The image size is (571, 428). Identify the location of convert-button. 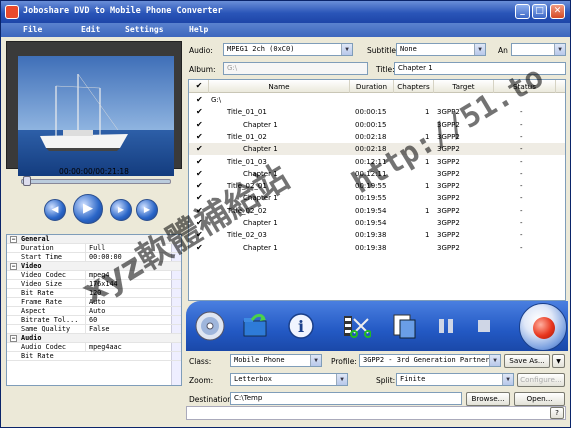
(543, 327).